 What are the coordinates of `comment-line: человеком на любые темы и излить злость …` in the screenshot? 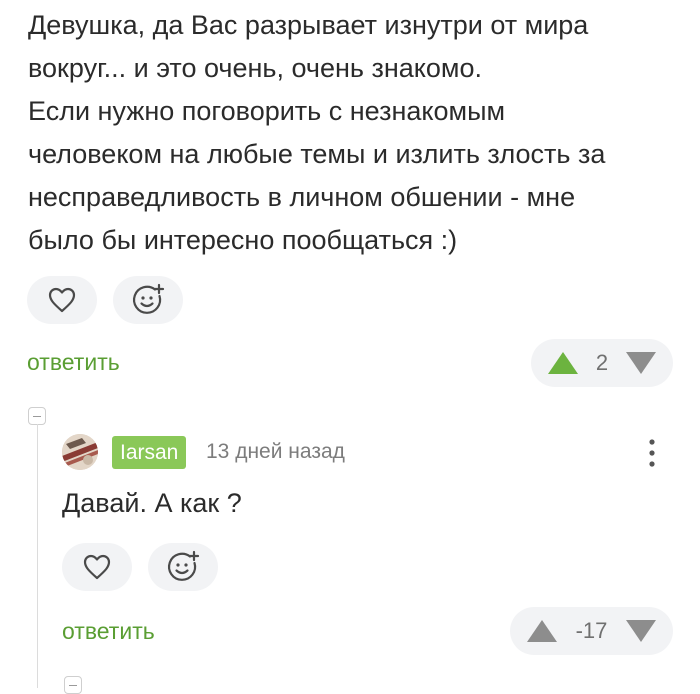 It's located at (317, 154).